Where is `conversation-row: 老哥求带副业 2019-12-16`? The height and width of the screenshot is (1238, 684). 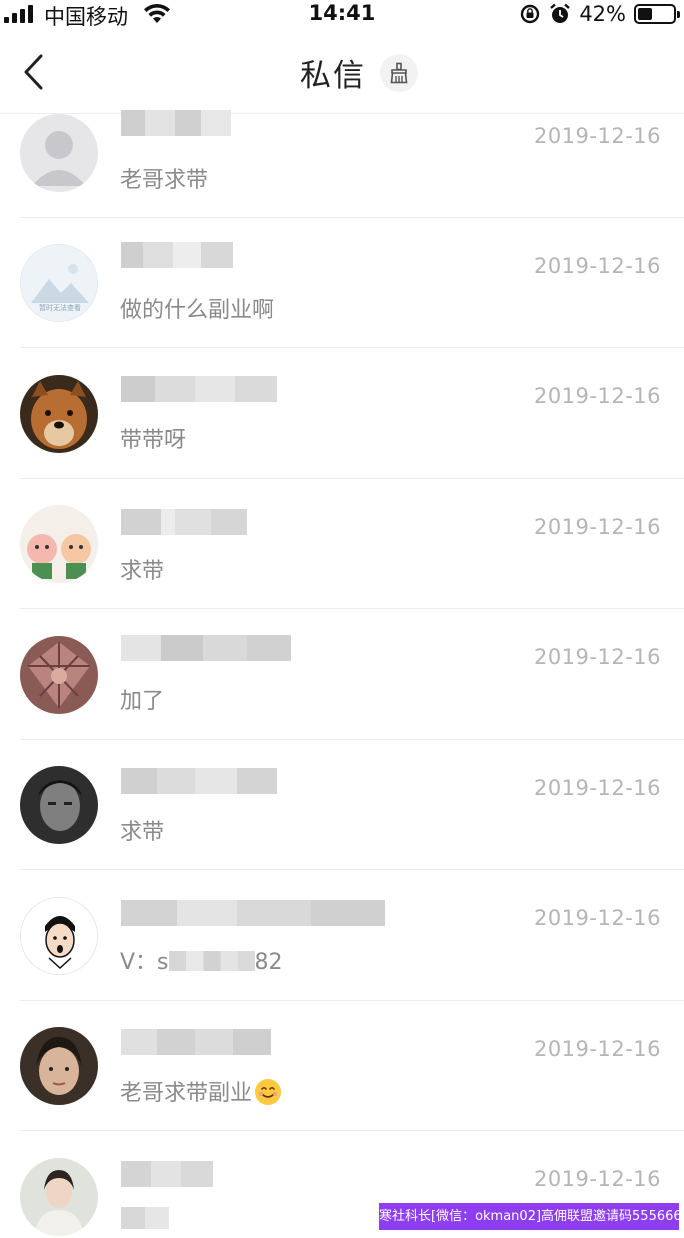 conversation-row: 老哥求带副业 2019-12-16 is located at coordinates (342, 1066).